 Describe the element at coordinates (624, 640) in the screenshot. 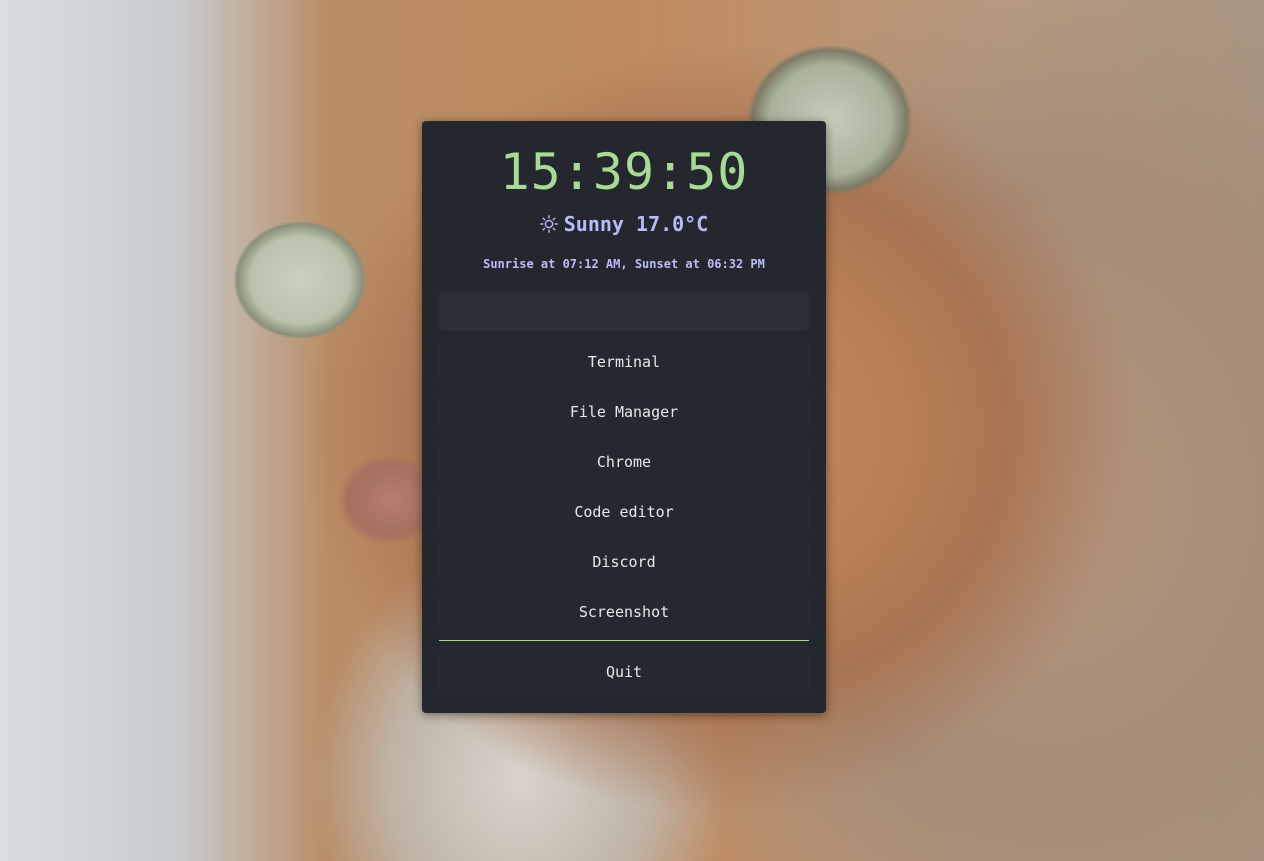

I see `menu-separator` at that location.